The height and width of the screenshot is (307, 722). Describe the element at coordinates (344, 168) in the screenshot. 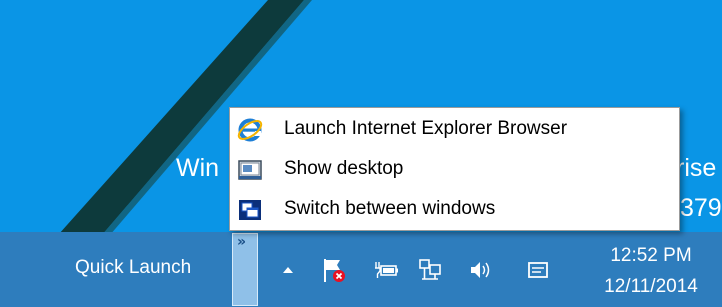

I see `menu-item-label: Show desktop` at that location.